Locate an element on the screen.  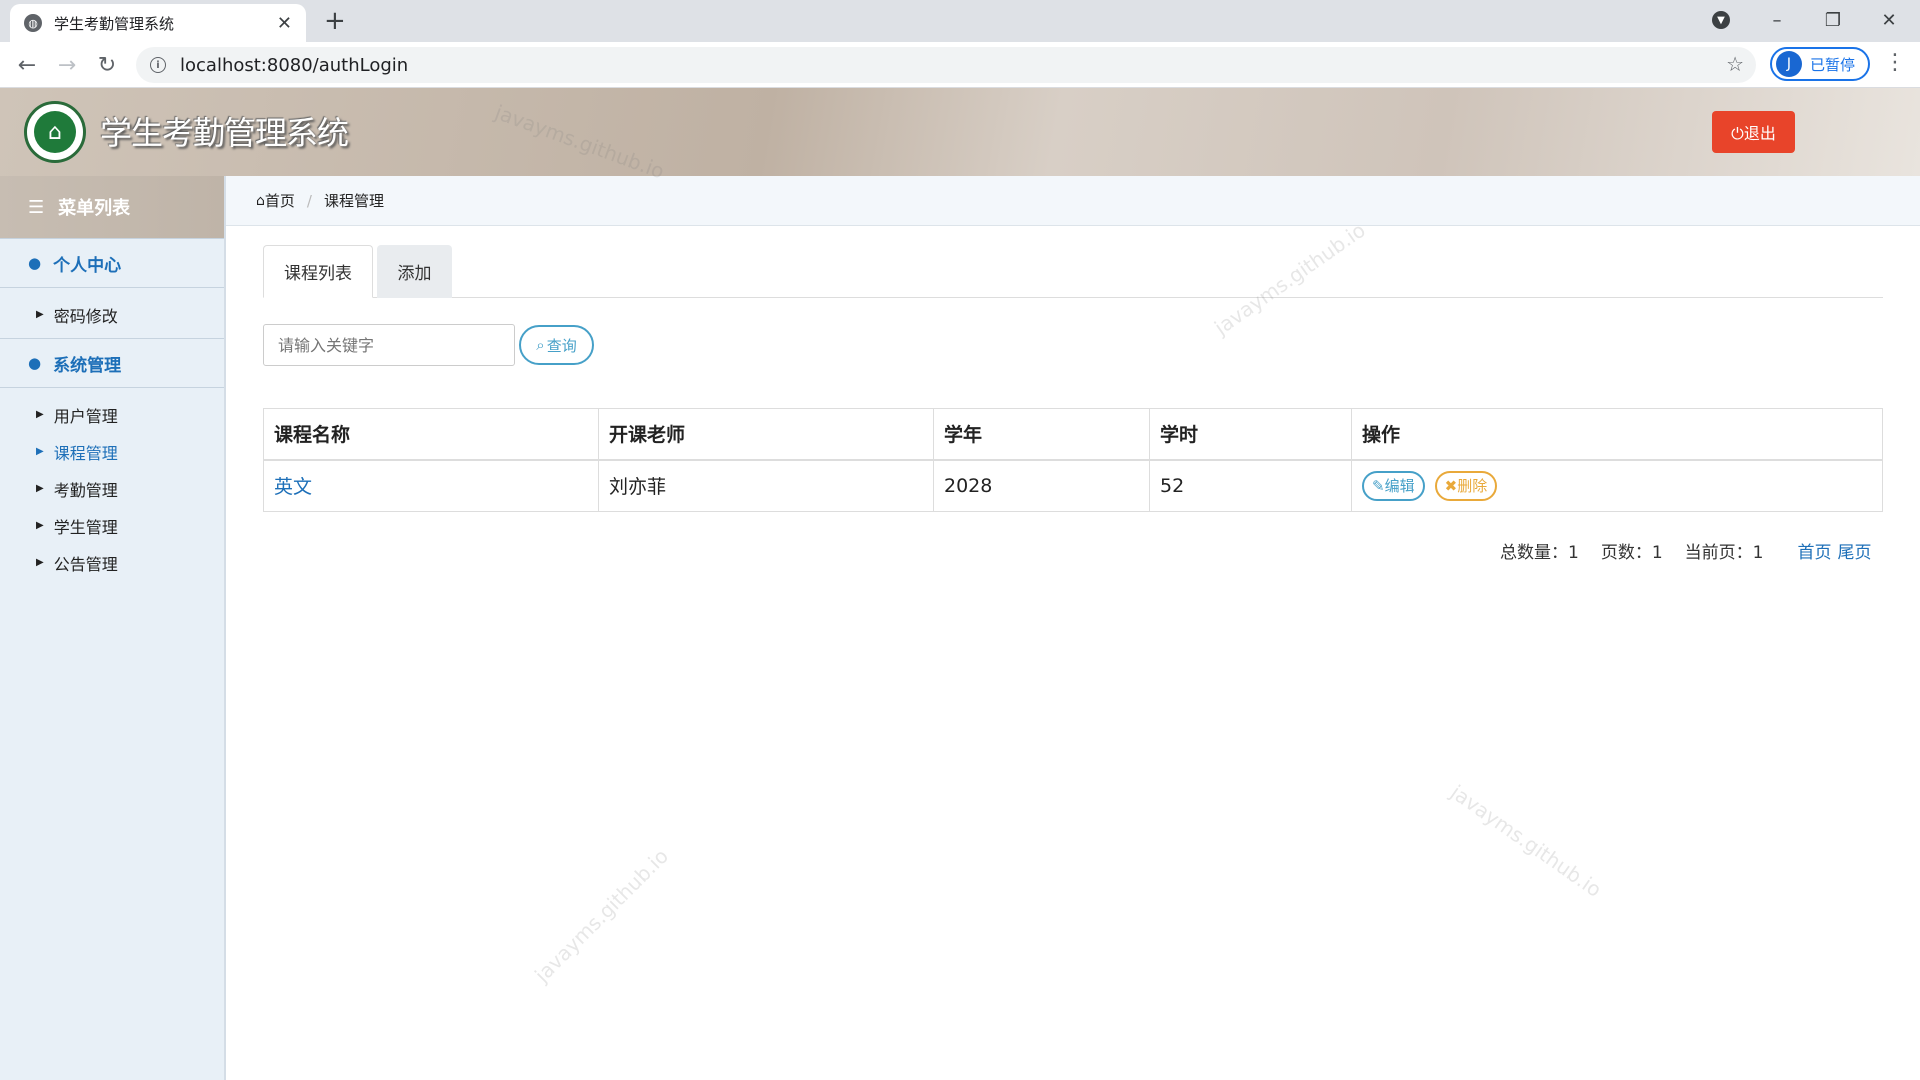
site-info-icon: i is located at coordinates (158, 65).